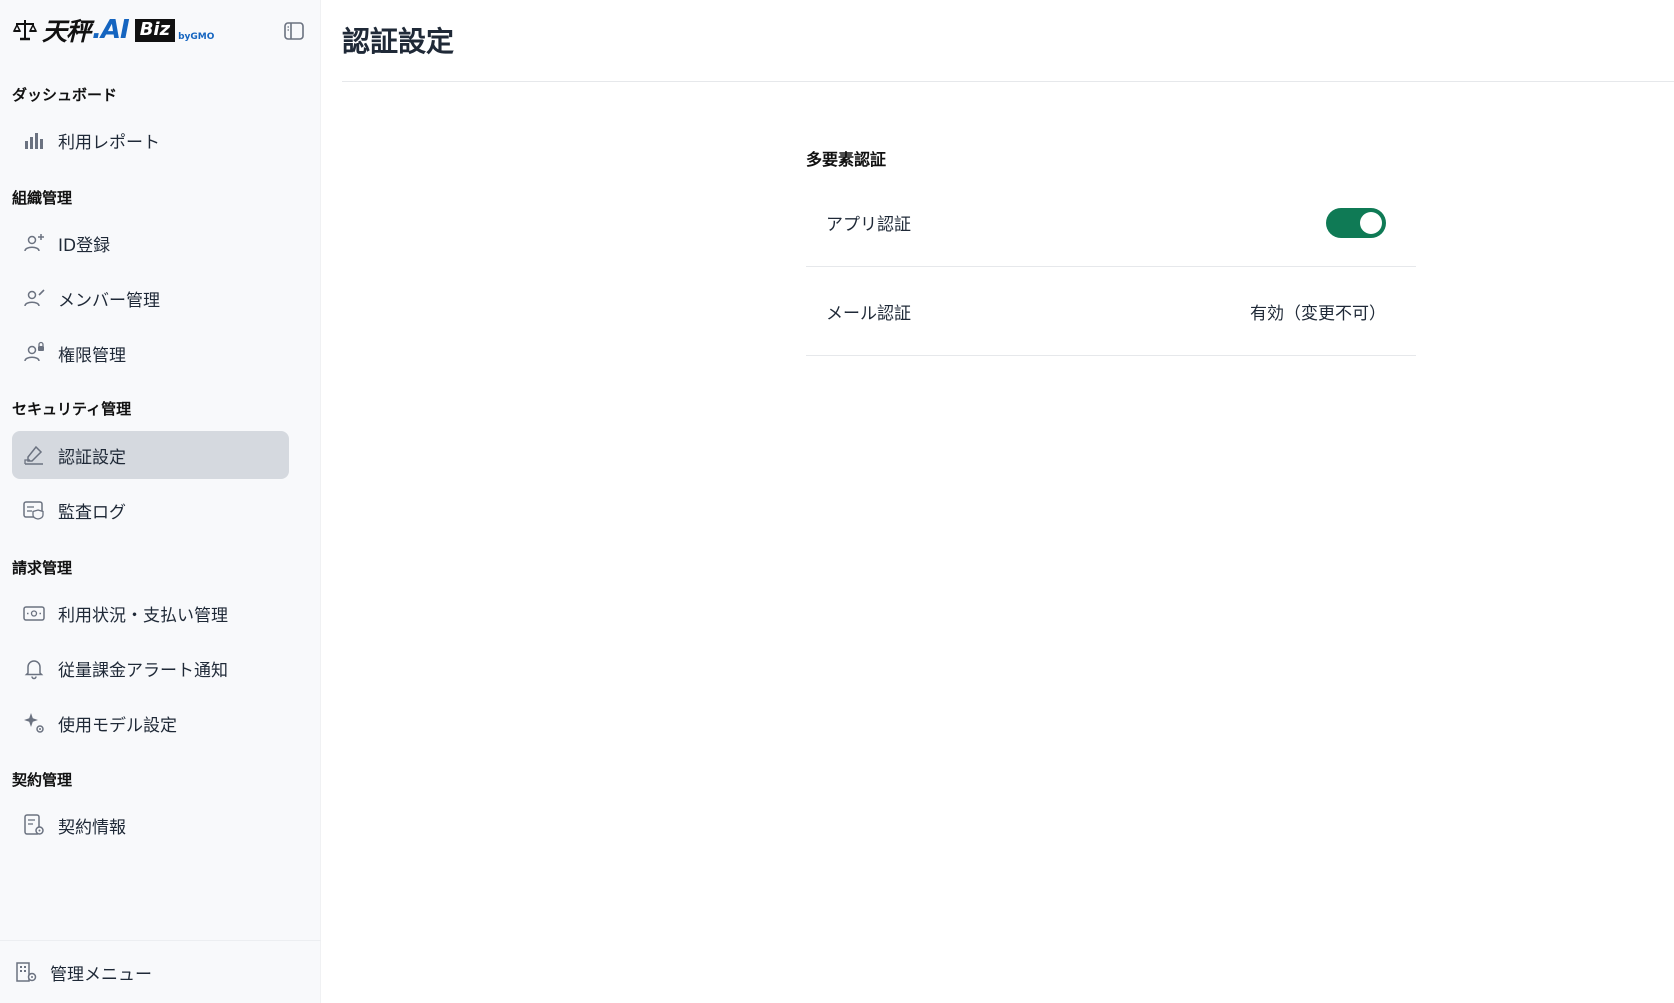 The height and width of the screenshot is (1003, 1674). What do you see at coordinates (92, 457) in the screenshot?
I see `sidebar-item-label: 認証設定` at bounding box center [92, 457].